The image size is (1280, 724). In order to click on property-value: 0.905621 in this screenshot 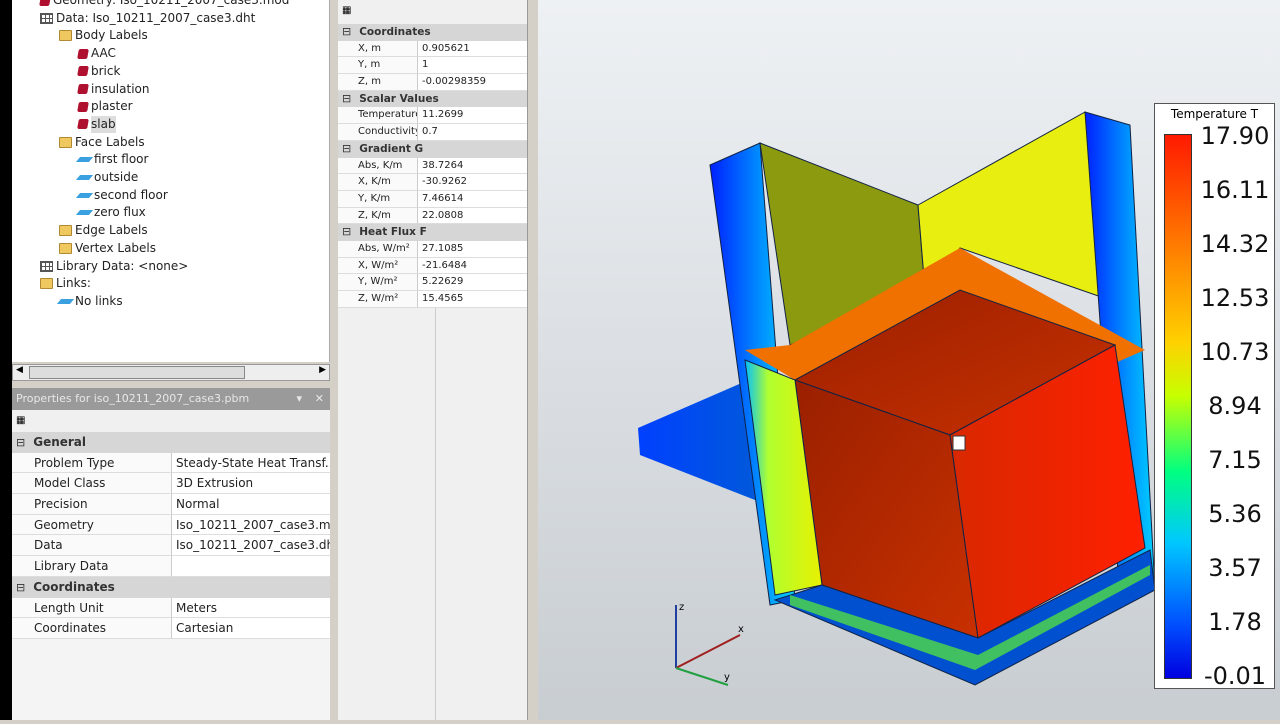, I will do `click(472, 49)`.